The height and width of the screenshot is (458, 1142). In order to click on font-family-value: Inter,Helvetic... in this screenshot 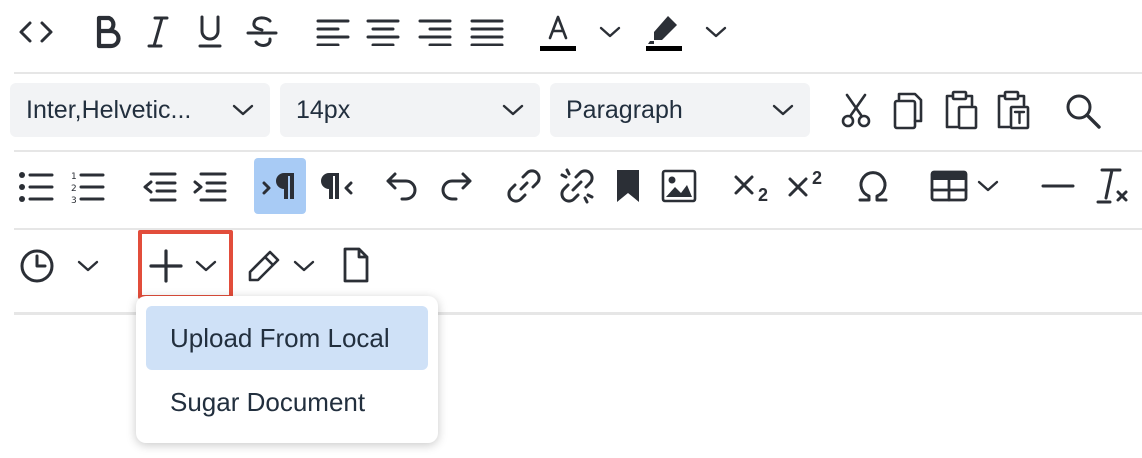, I will do `click(109, 109)`.